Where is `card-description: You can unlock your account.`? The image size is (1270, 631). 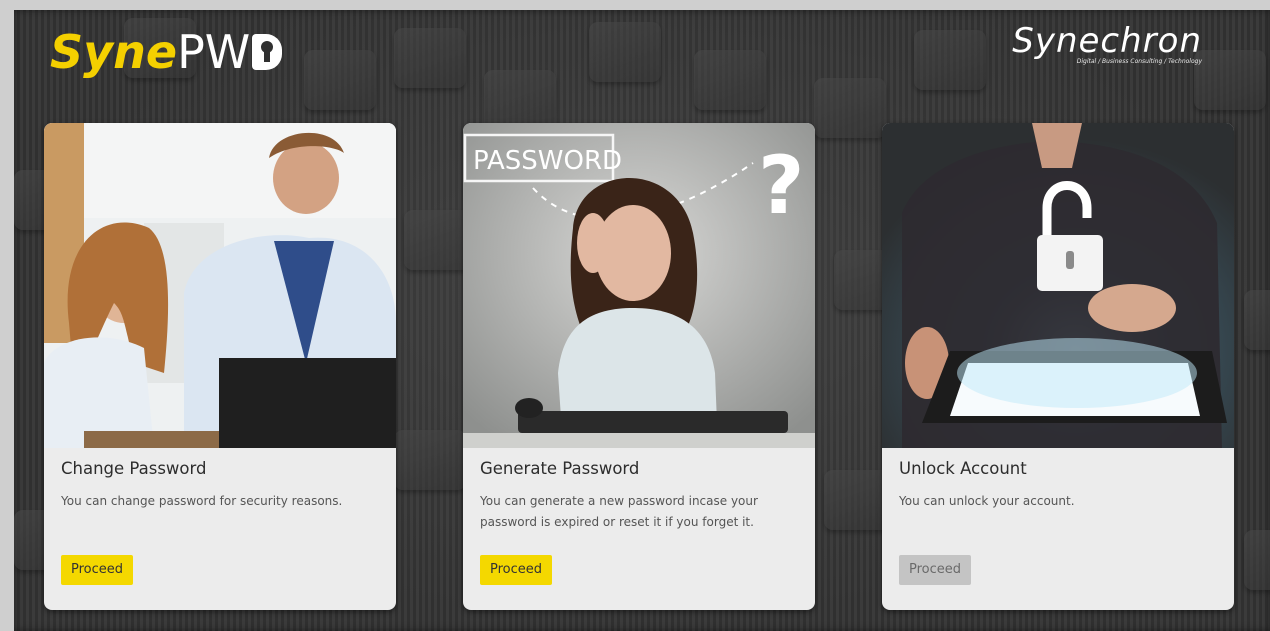
card-description: You can unlock your account. is located at coordinates (987, 501).